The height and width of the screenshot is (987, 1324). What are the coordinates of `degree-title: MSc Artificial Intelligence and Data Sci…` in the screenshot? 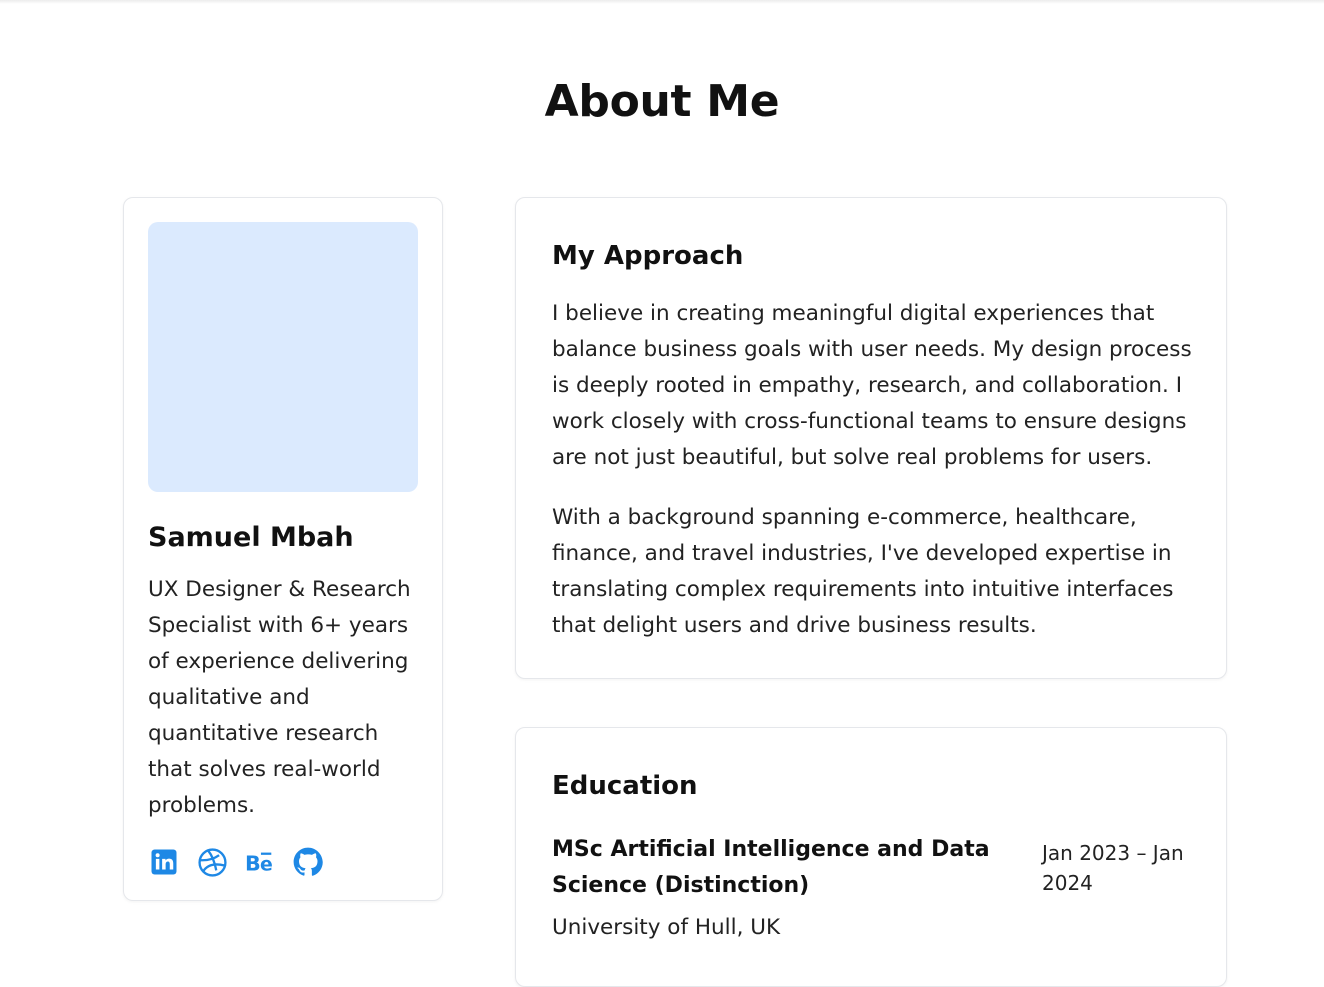 It's located at (771, 867).